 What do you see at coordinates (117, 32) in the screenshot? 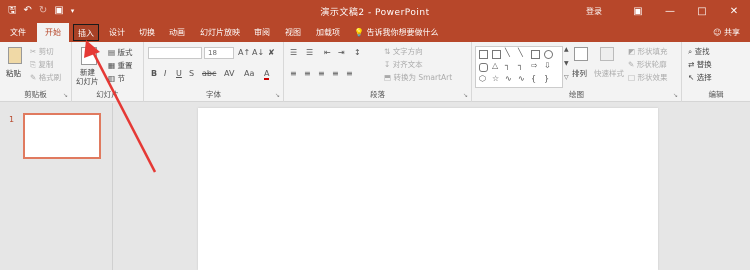
I see `tab-design: 设计` at bounding box center [117, 32].